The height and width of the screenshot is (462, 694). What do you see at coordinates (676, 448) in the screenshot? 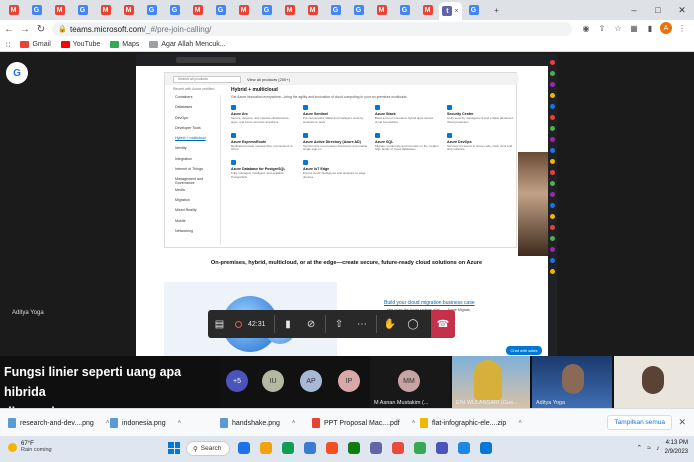
I see `clock: 4:13 PM 2/9/2023` at bounding box center [676, 448].